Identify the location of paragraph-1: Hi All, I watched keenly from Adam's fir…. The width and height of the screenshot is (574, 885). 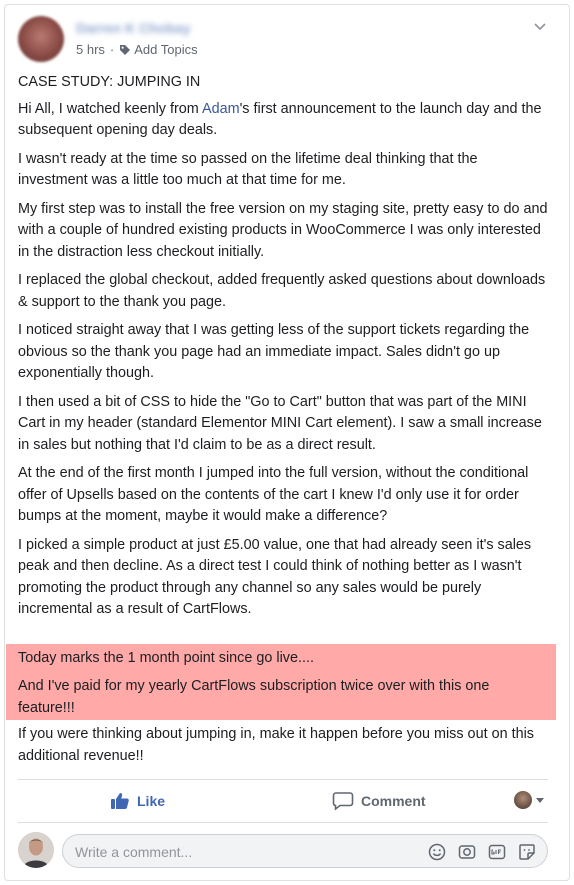
(284, 120).